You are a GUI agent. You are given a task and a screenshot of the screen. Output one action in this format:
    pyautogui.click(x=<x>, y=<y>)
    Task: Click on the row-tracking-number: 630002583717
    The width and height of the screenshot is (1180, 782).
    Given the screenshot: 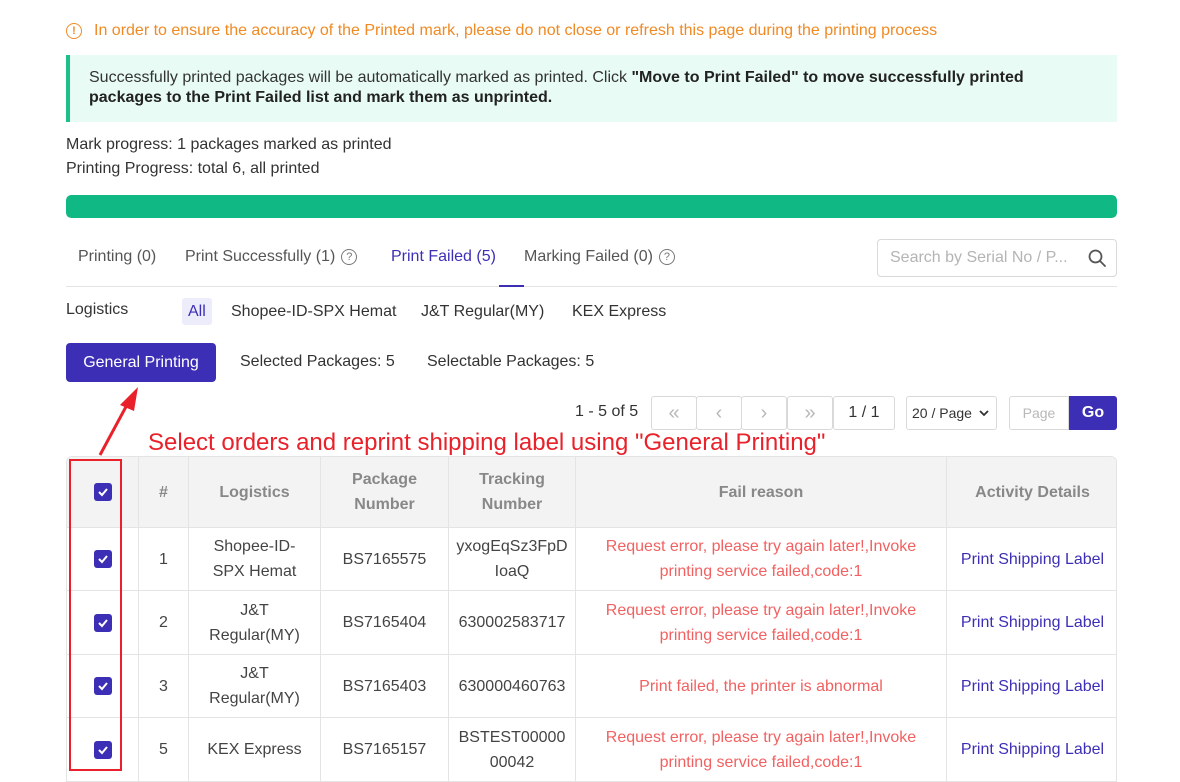 What is the action you would take?
    pyautogui.click(x=512, y=622)
    